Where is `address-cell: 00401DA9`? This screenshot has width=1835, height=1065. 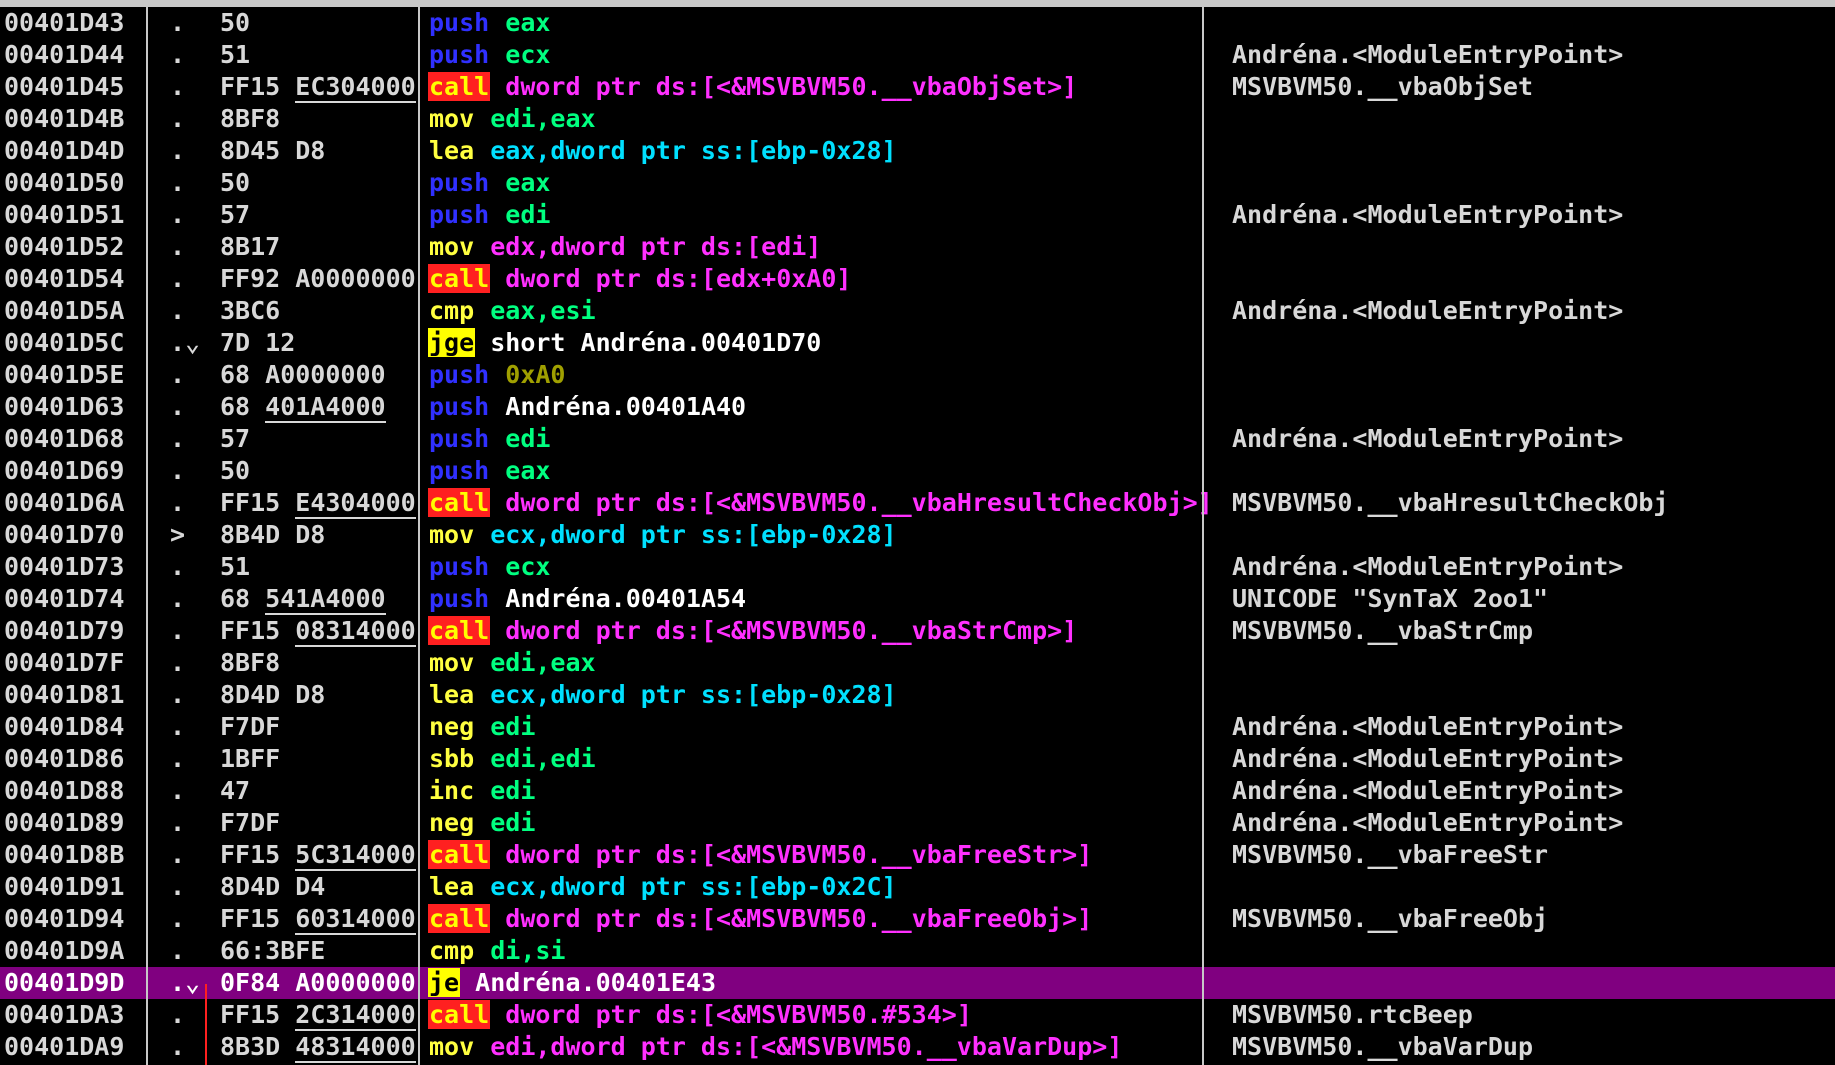
address-cell: 00401DA9 is located at coordinates (74, 1047).